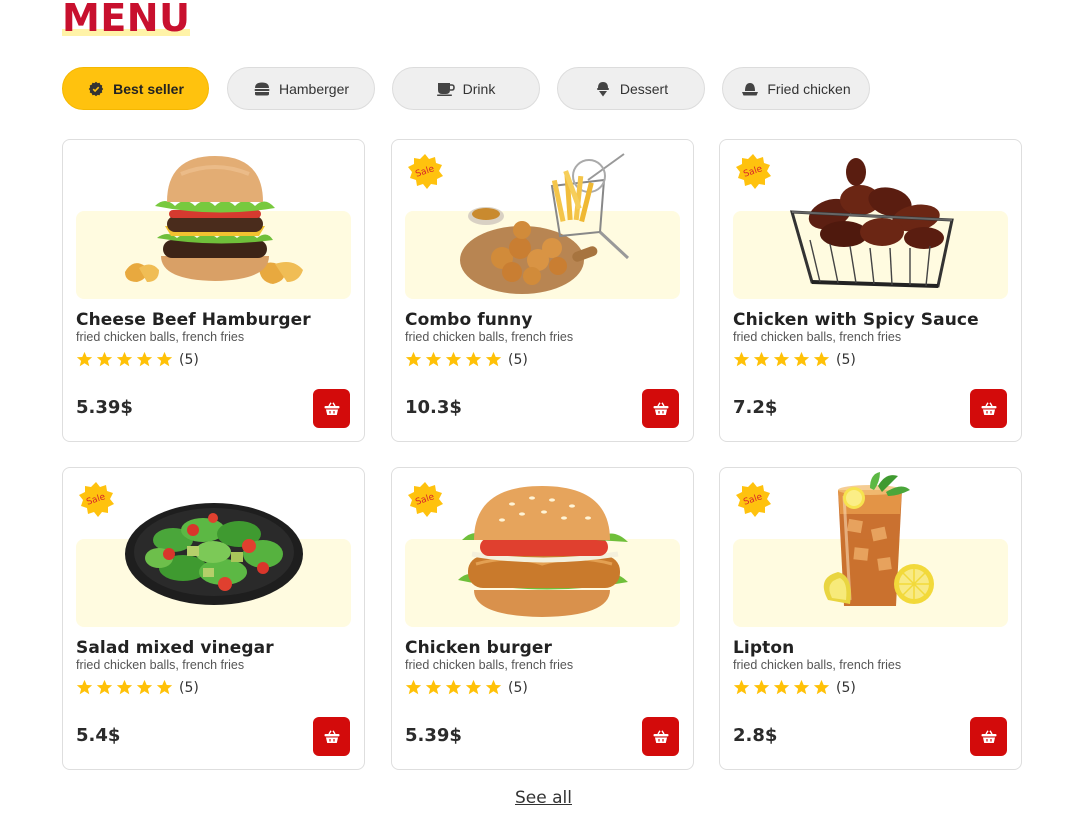  What do you see at coordinates (479, 648) in the screenshot?
I see `product-name: Chicken burger` at bounding box center [479, 648].